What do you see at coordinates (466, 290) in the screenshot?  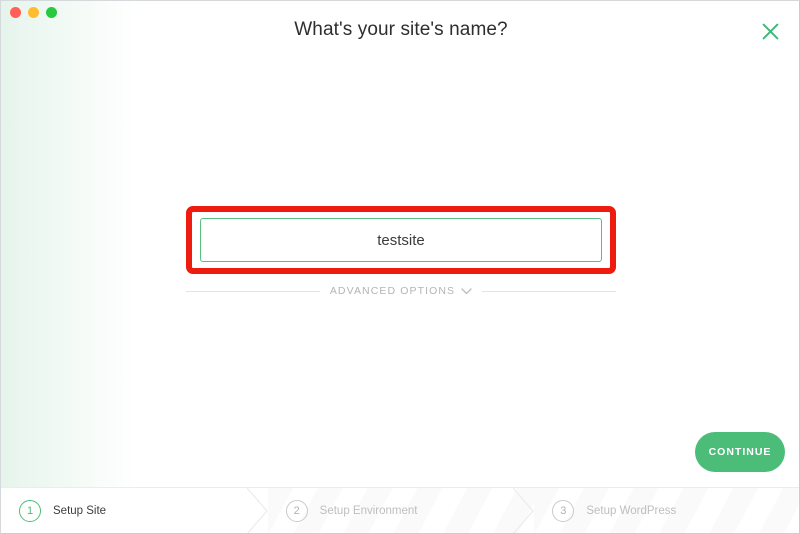 I see `chevron-down-icon` at bounding box center [466, 290].